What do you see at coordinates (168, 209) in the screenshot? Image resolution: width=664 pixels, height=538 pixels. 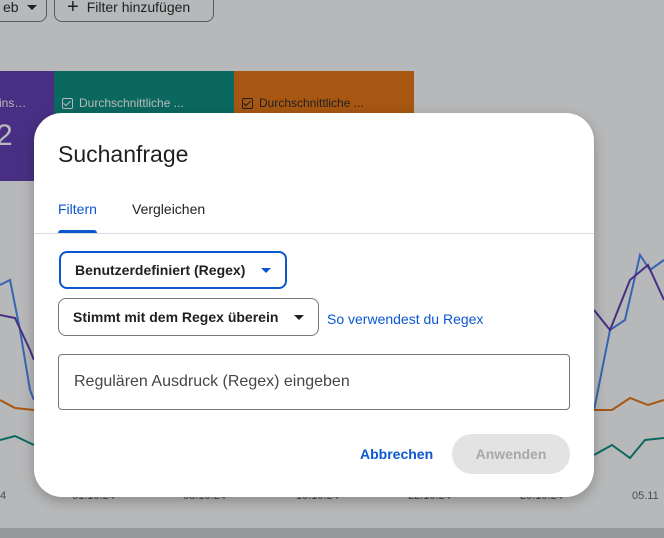 I see `tab-compare: Vergleichen` at bounding box center [168, 209].